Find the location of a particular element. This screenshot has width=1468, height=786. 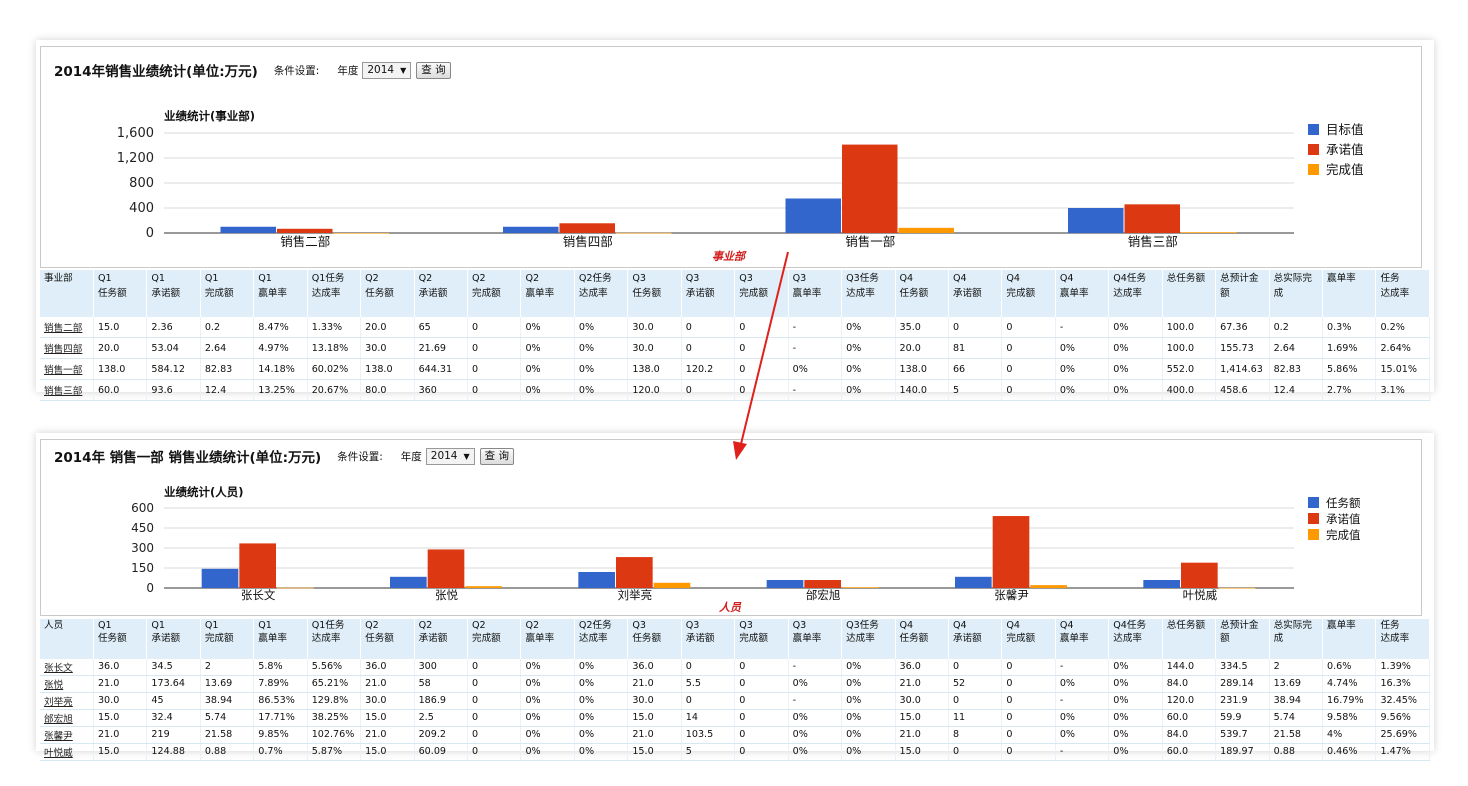

row-name-cell: 邰宏旭 is located at coordinates (67, 718).